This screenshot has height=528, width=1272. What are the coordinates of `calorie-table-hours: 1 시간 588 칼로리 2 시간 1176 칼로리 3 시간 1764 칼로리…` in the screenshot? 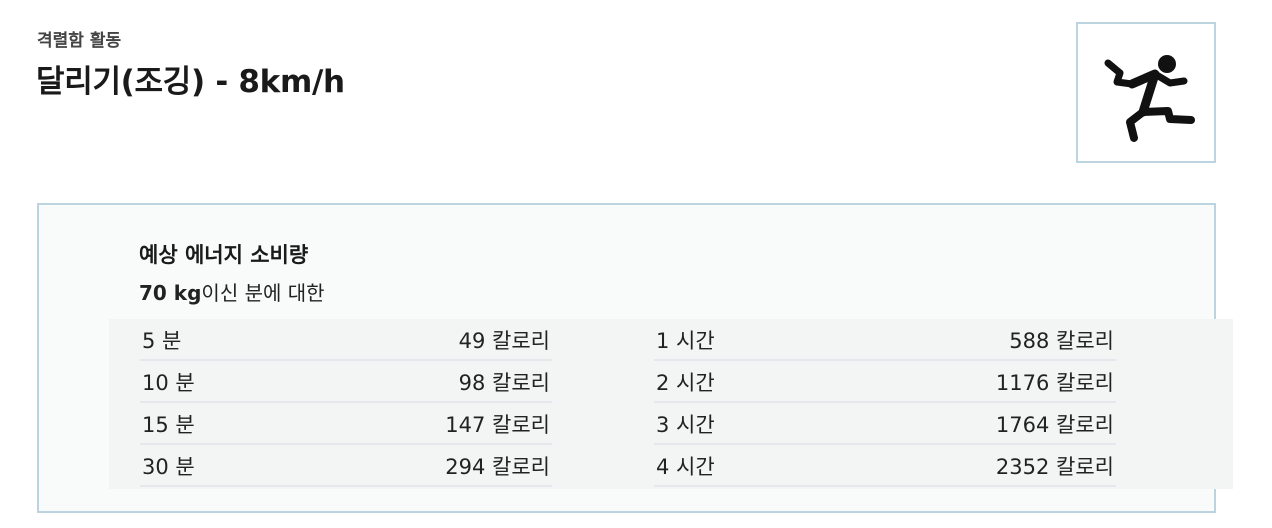 It's located at (885, 403).